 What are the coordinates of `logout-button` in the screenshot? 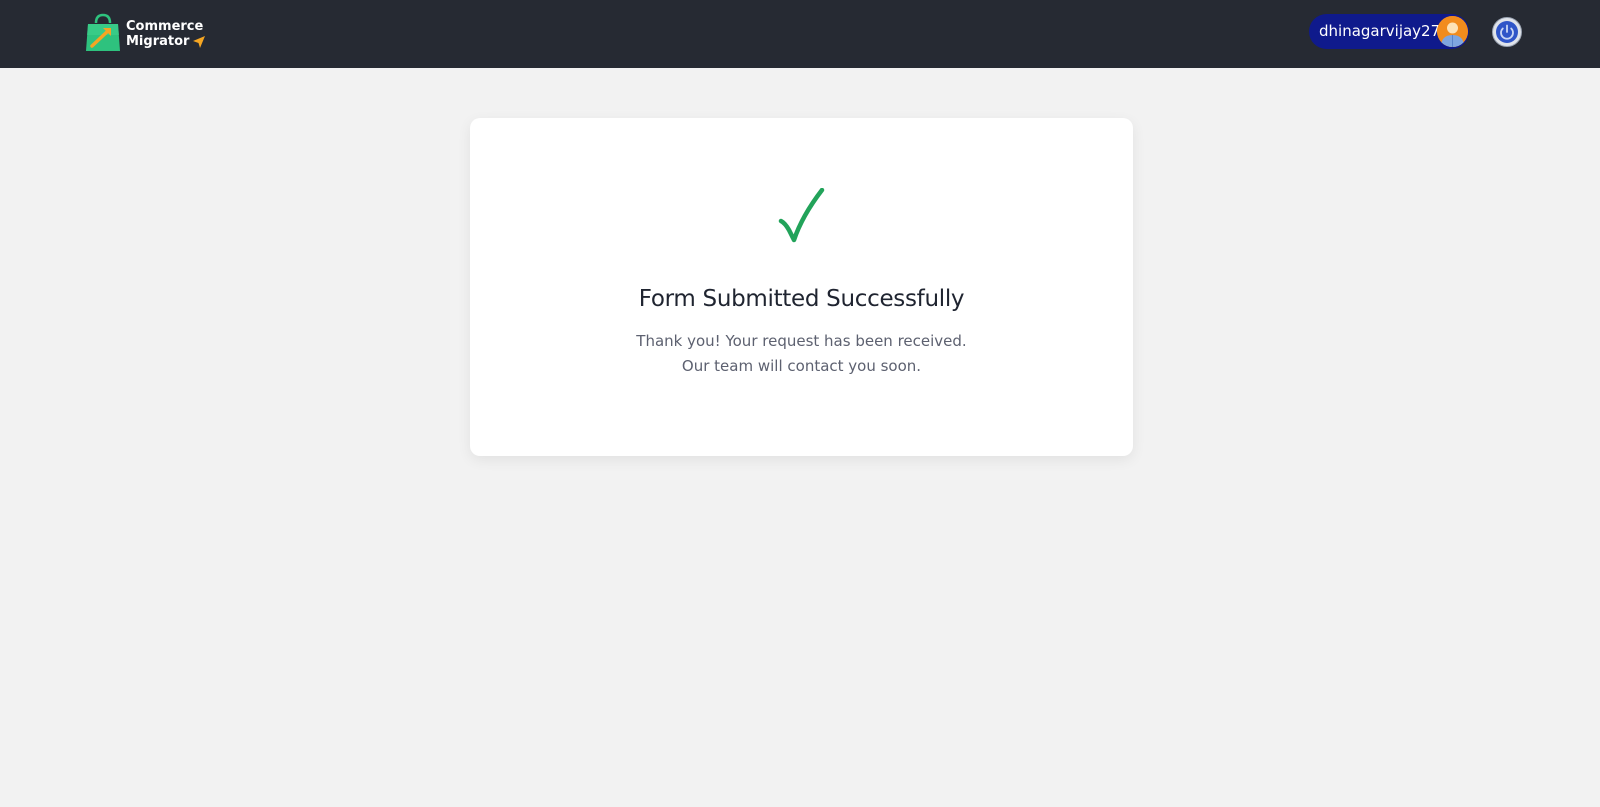 It's located at (1507, 32).